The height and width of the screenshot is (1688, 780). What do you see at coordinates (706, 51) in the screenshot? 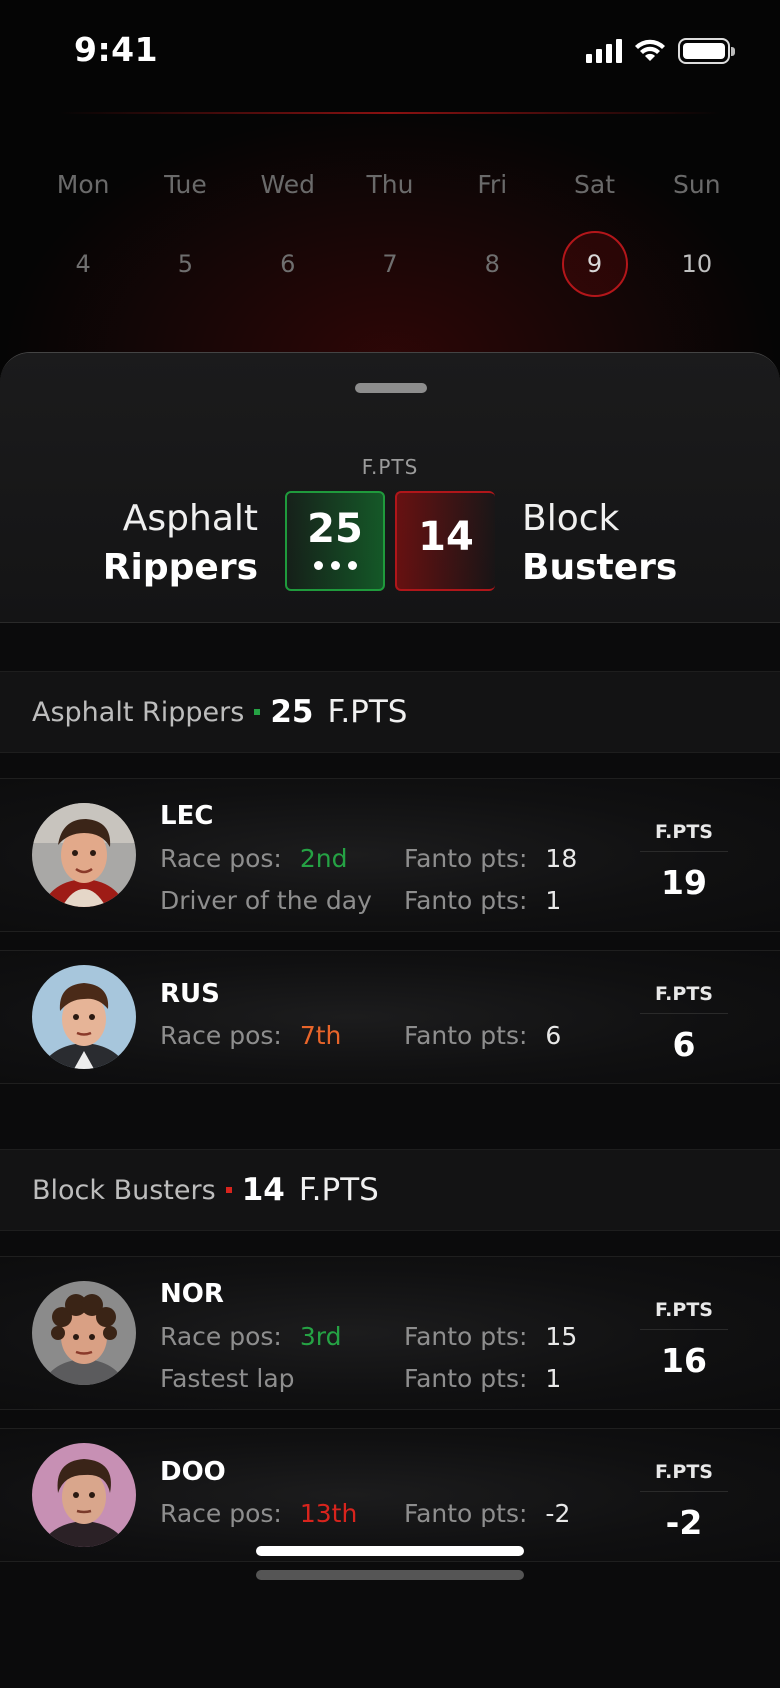
I see `battery-icon` at bounding box center [706, 51].